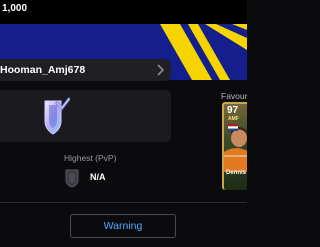 This screenshot has width=320, height=247. What do you see at coordinates (123, 226) in the screenshot?
I see `warning-button: Warning` at bounding box center [123, 226].